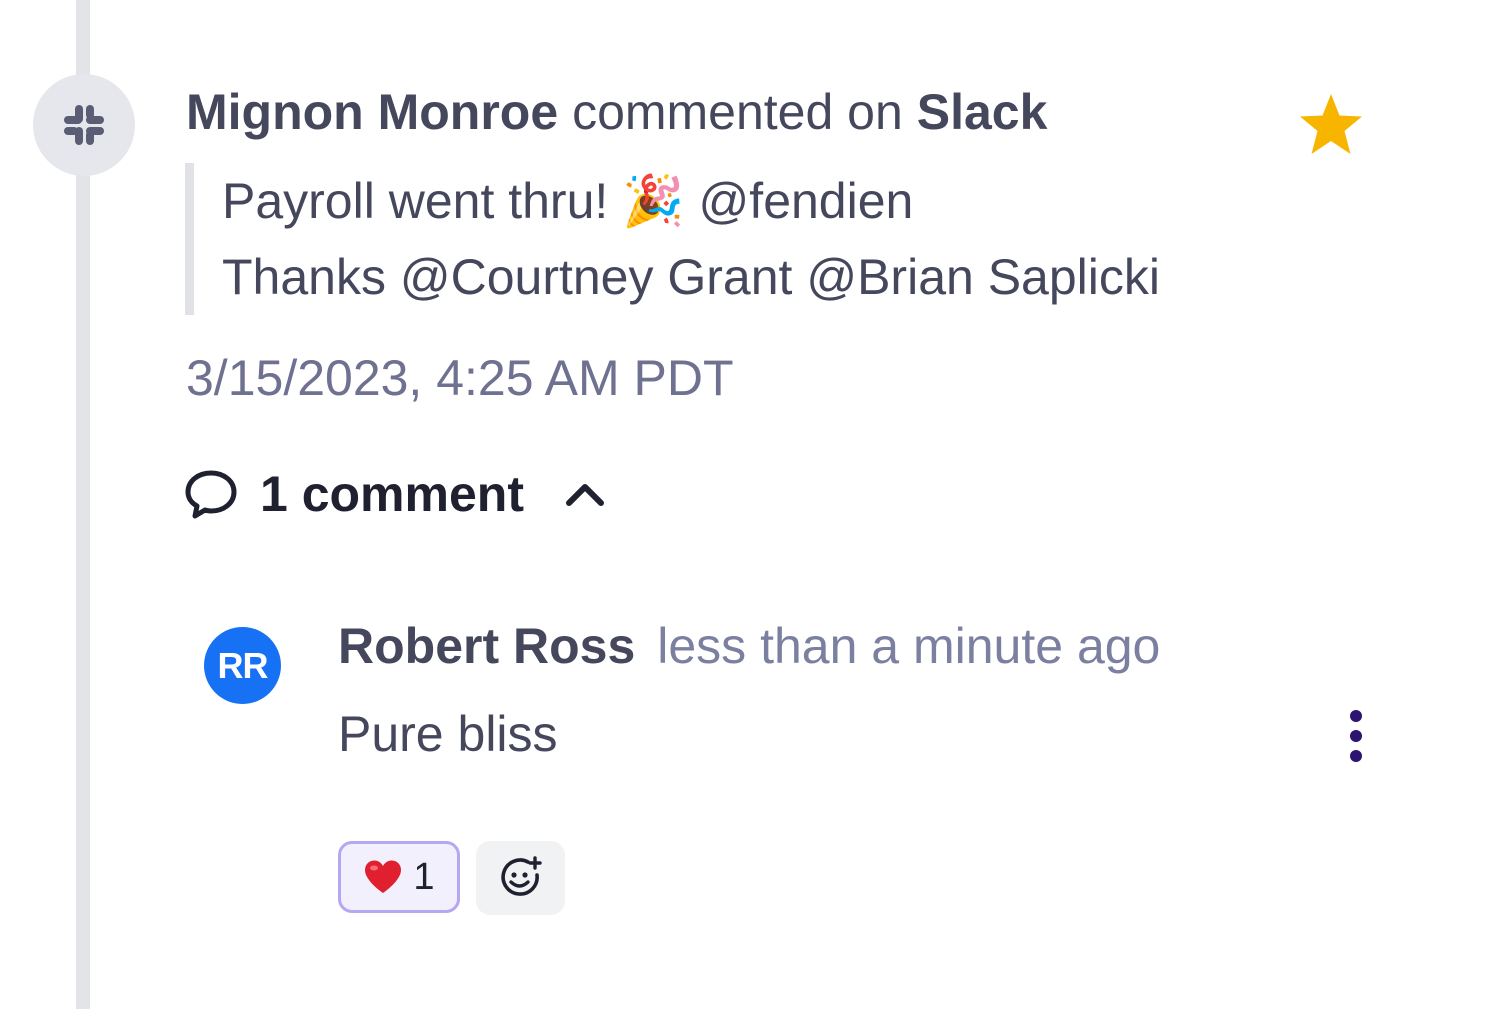 This screenshot has height=1009, width=1486. What do you see at coordinates (806, 201) in the screenshot?
I see `mention: @fendien` at bounding box center [806, 201].